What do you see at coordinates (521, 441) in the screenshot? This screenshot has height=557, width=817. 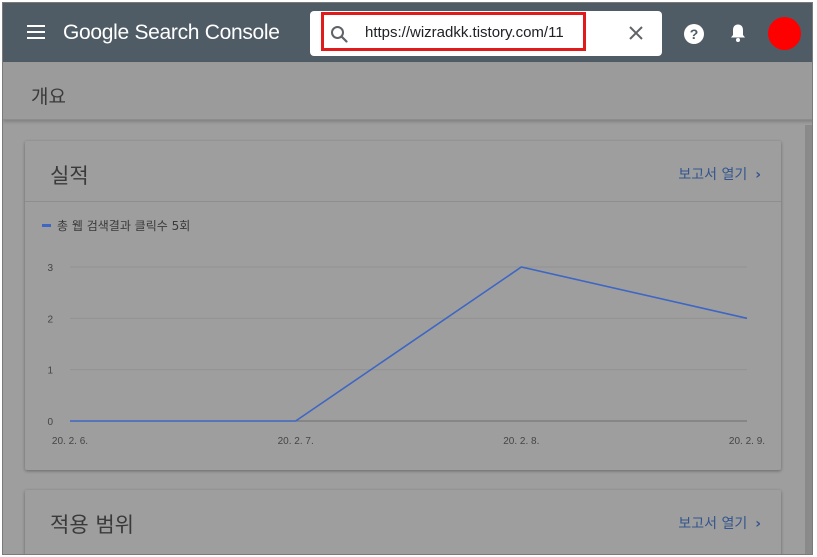 I see `x-tick-label: 20. 2. 8.` at bounding box center [521, 441].